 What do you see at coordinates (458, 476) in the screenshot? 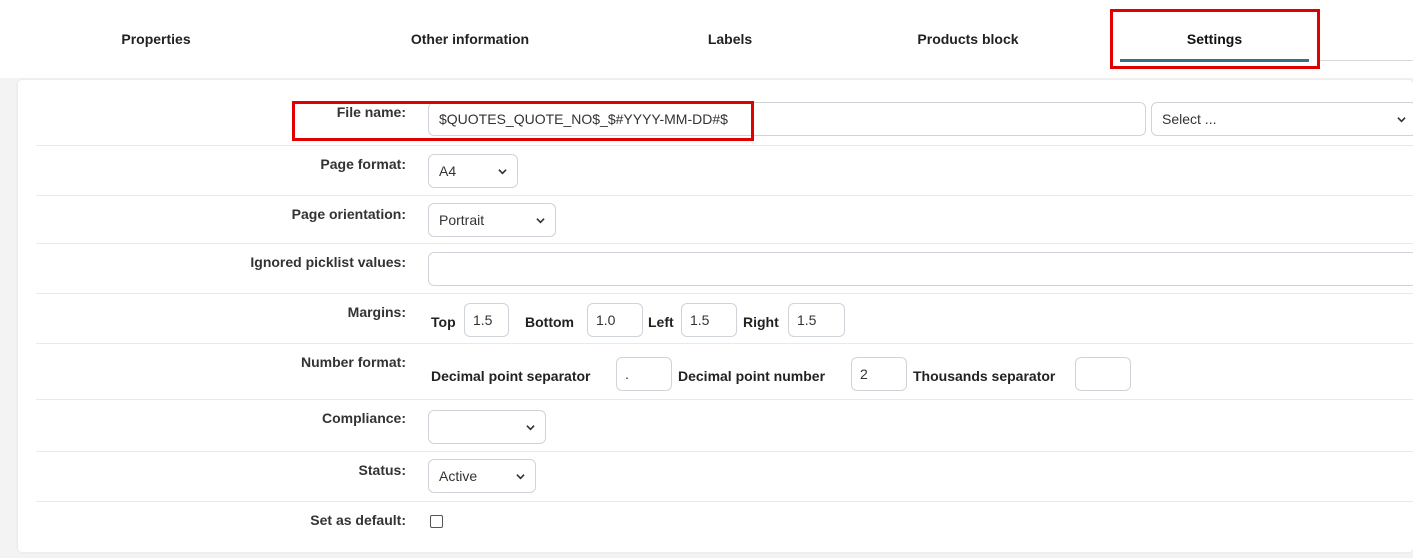
I see `status-value: Active` at bounding box center [458, 476].